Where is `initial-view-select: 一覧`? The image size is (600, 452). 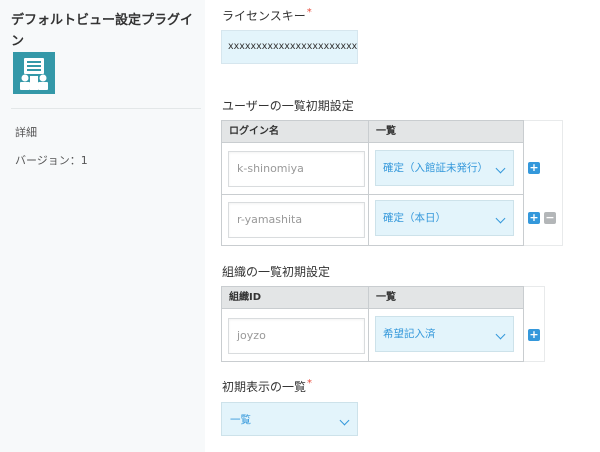
initial-view-select: 一覧 is located at coordinates (289, 419).